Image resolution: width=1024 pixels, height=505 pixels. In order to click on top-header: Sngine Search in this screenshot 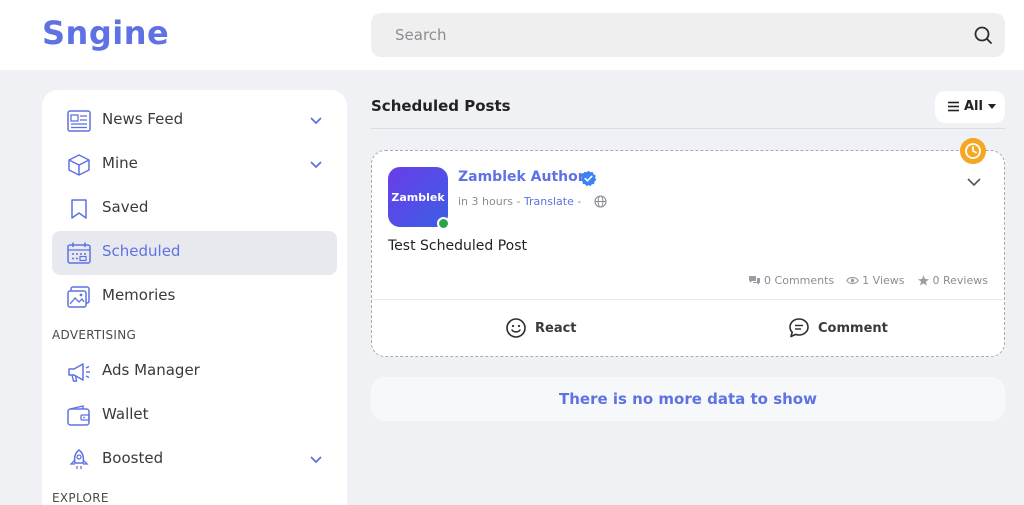, I will do `click(512, 35)`.